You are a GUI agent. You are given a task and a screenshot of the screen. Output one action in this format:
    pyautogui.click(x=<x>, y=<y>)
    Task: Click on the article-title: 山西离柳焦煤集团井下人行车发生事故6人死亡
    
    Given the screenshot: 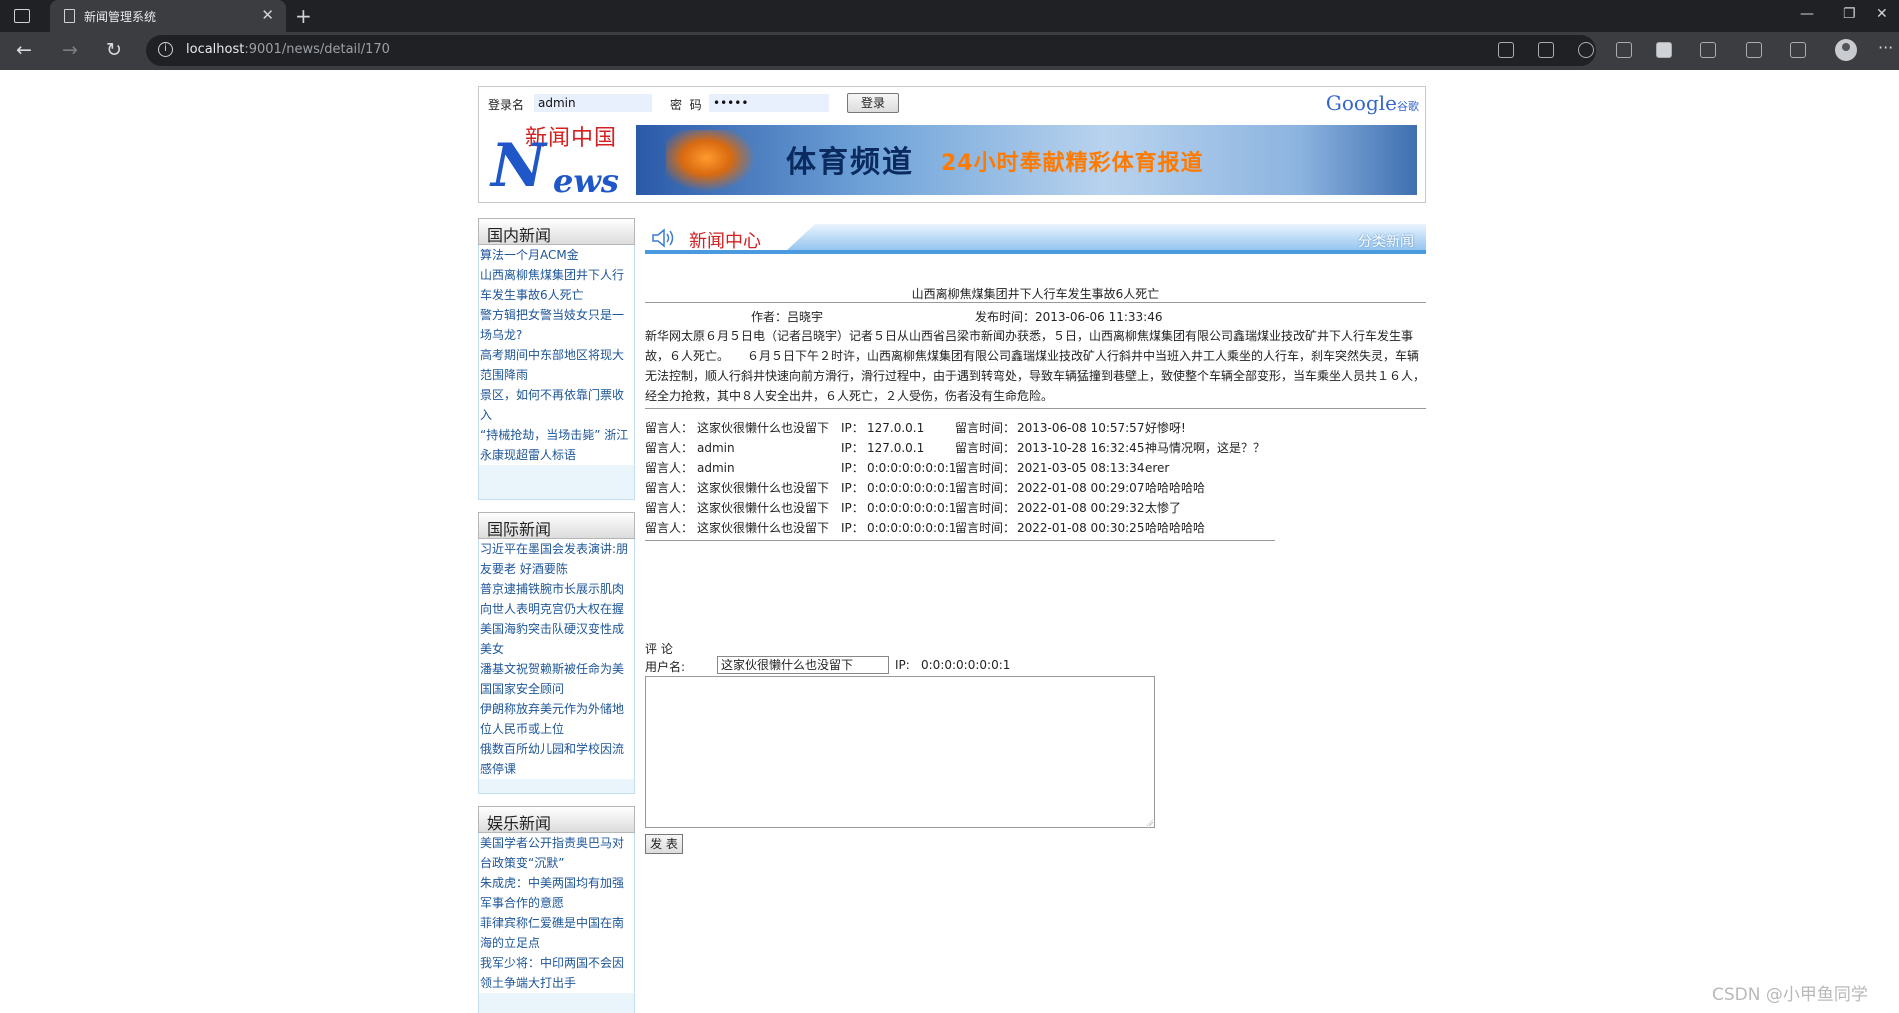 What is the action you would take?
    pyautogui.click(x=1035, y=294)
    